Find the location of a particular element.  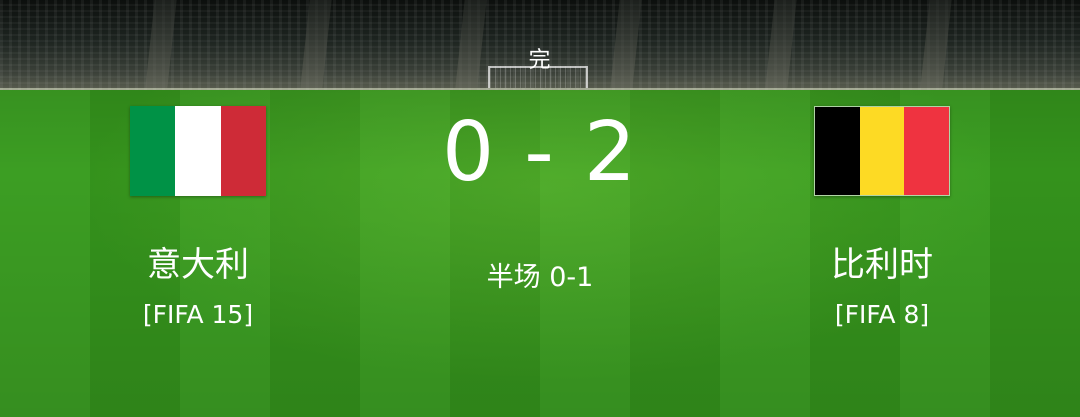

match-status: 完 is located at coordinates (540, 60).